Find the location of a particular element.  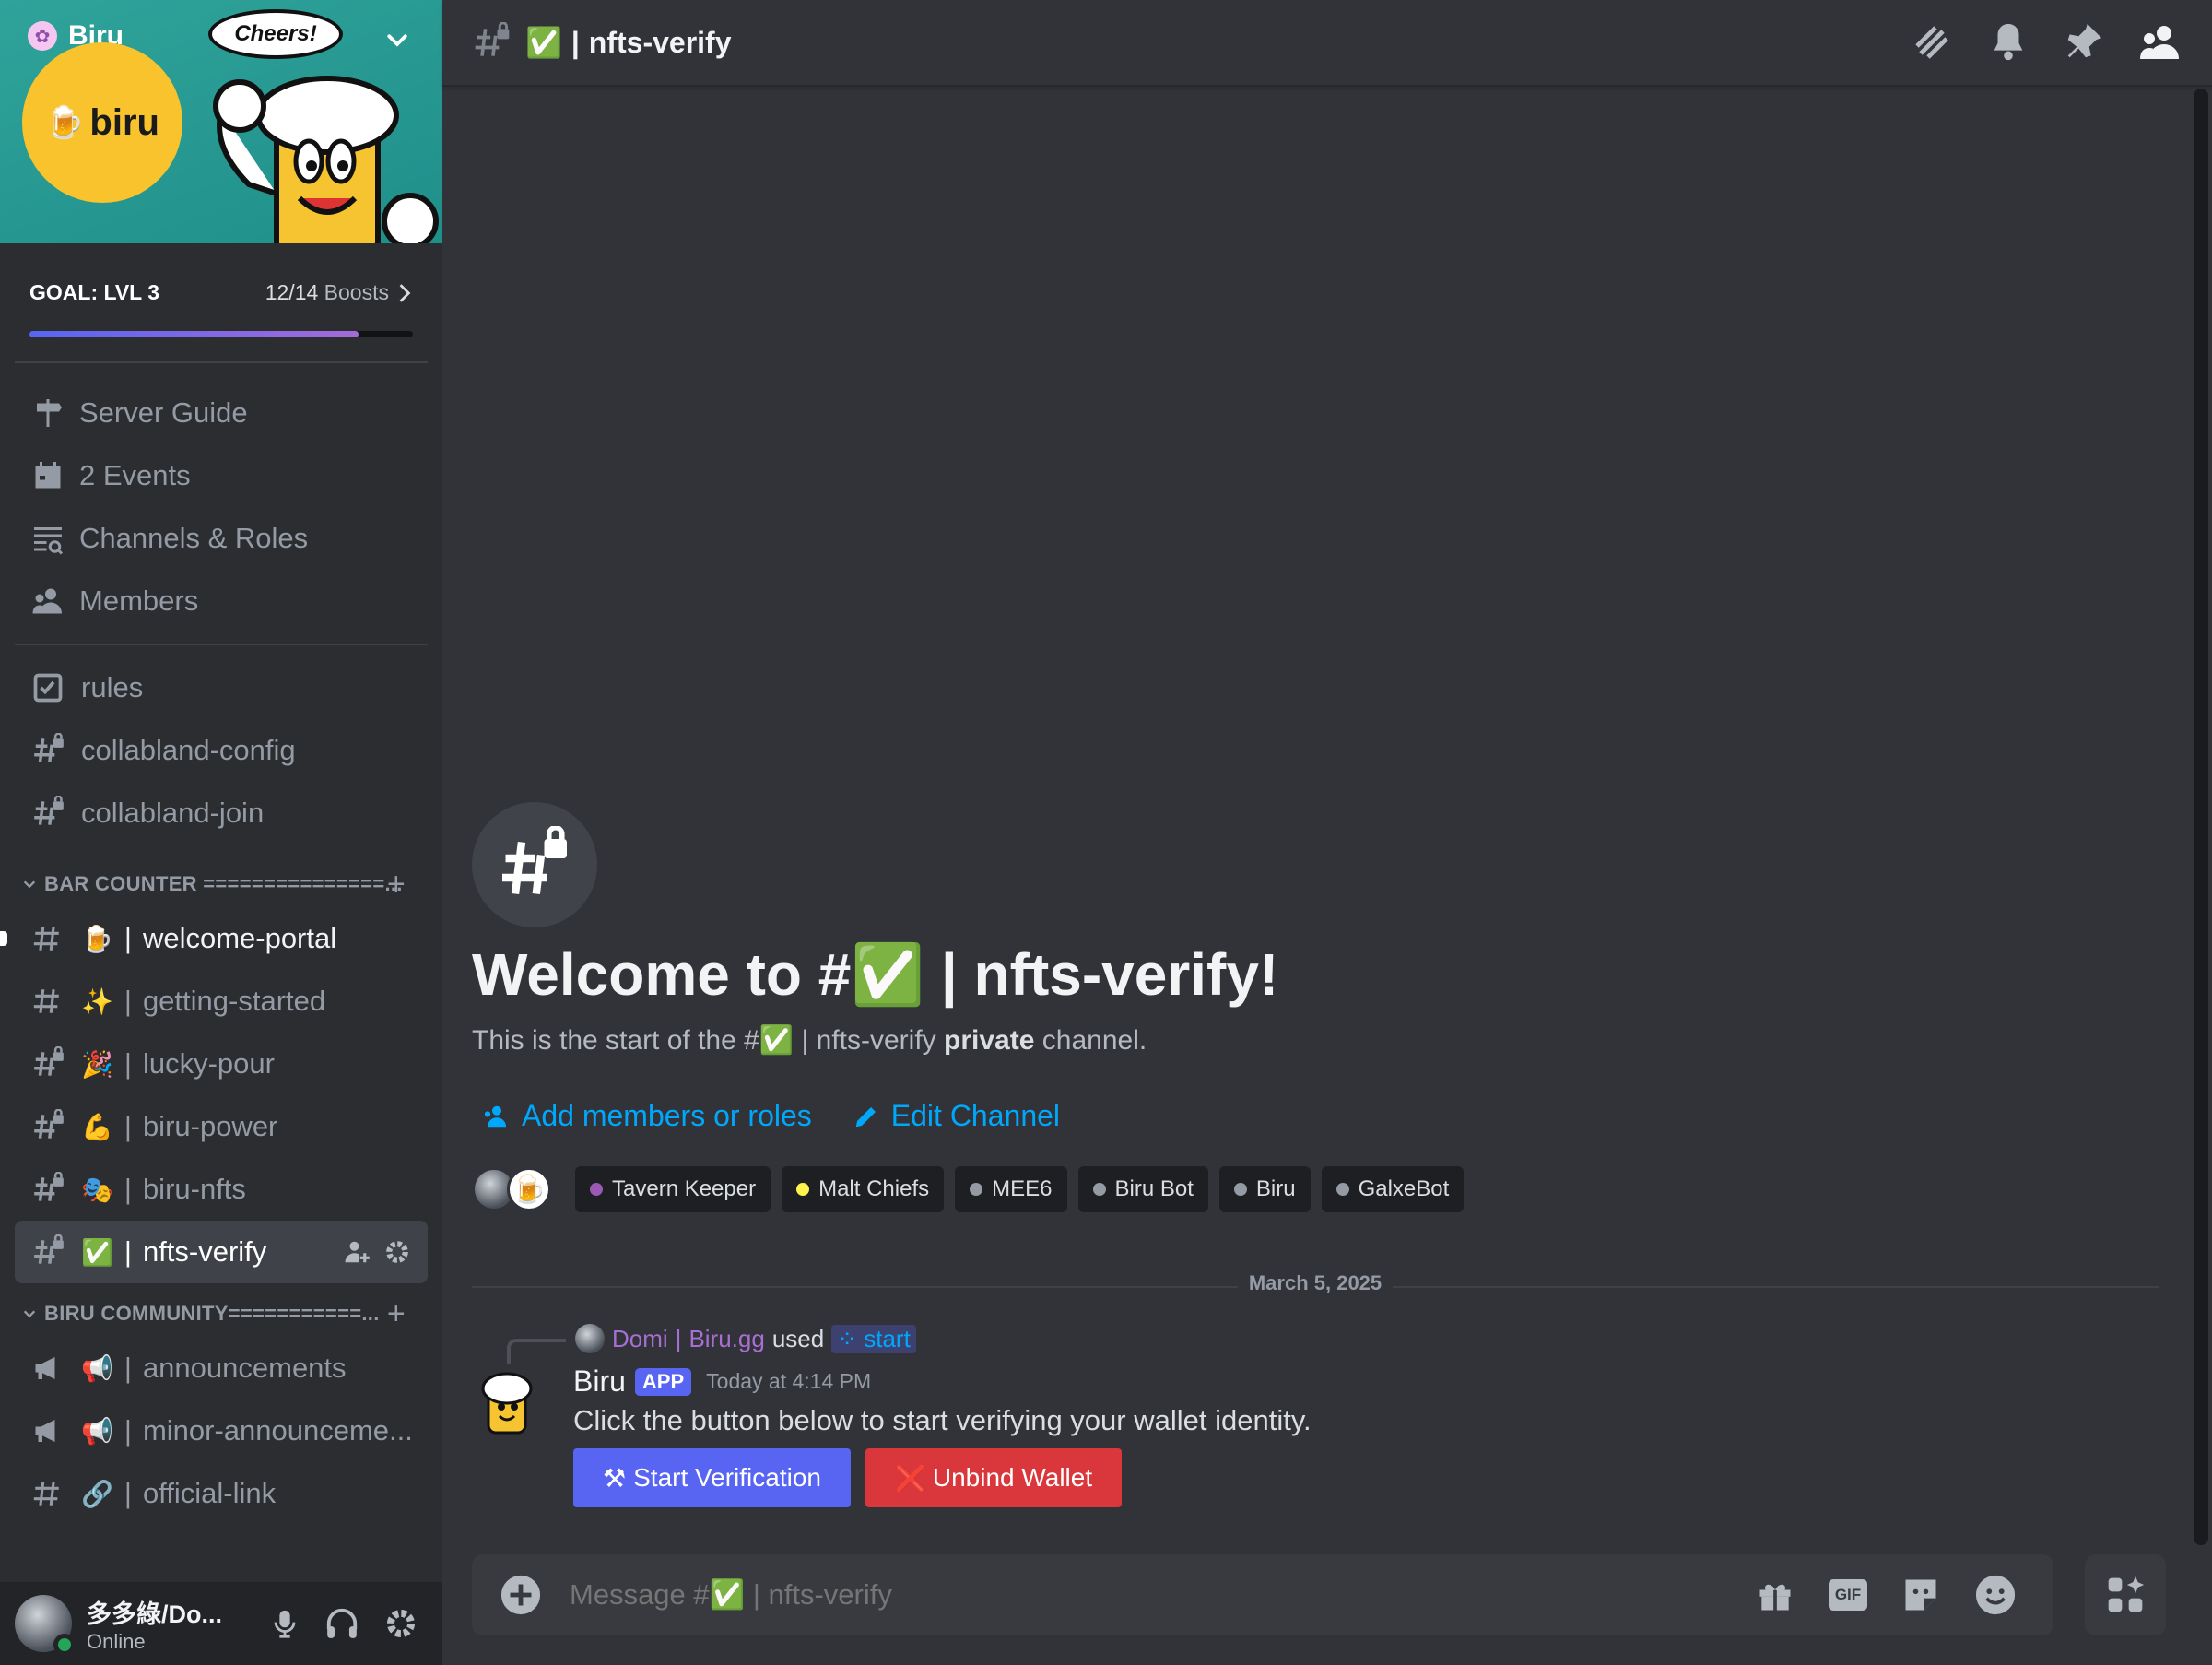

sidebar-divider is located at coordinates (221, 644).